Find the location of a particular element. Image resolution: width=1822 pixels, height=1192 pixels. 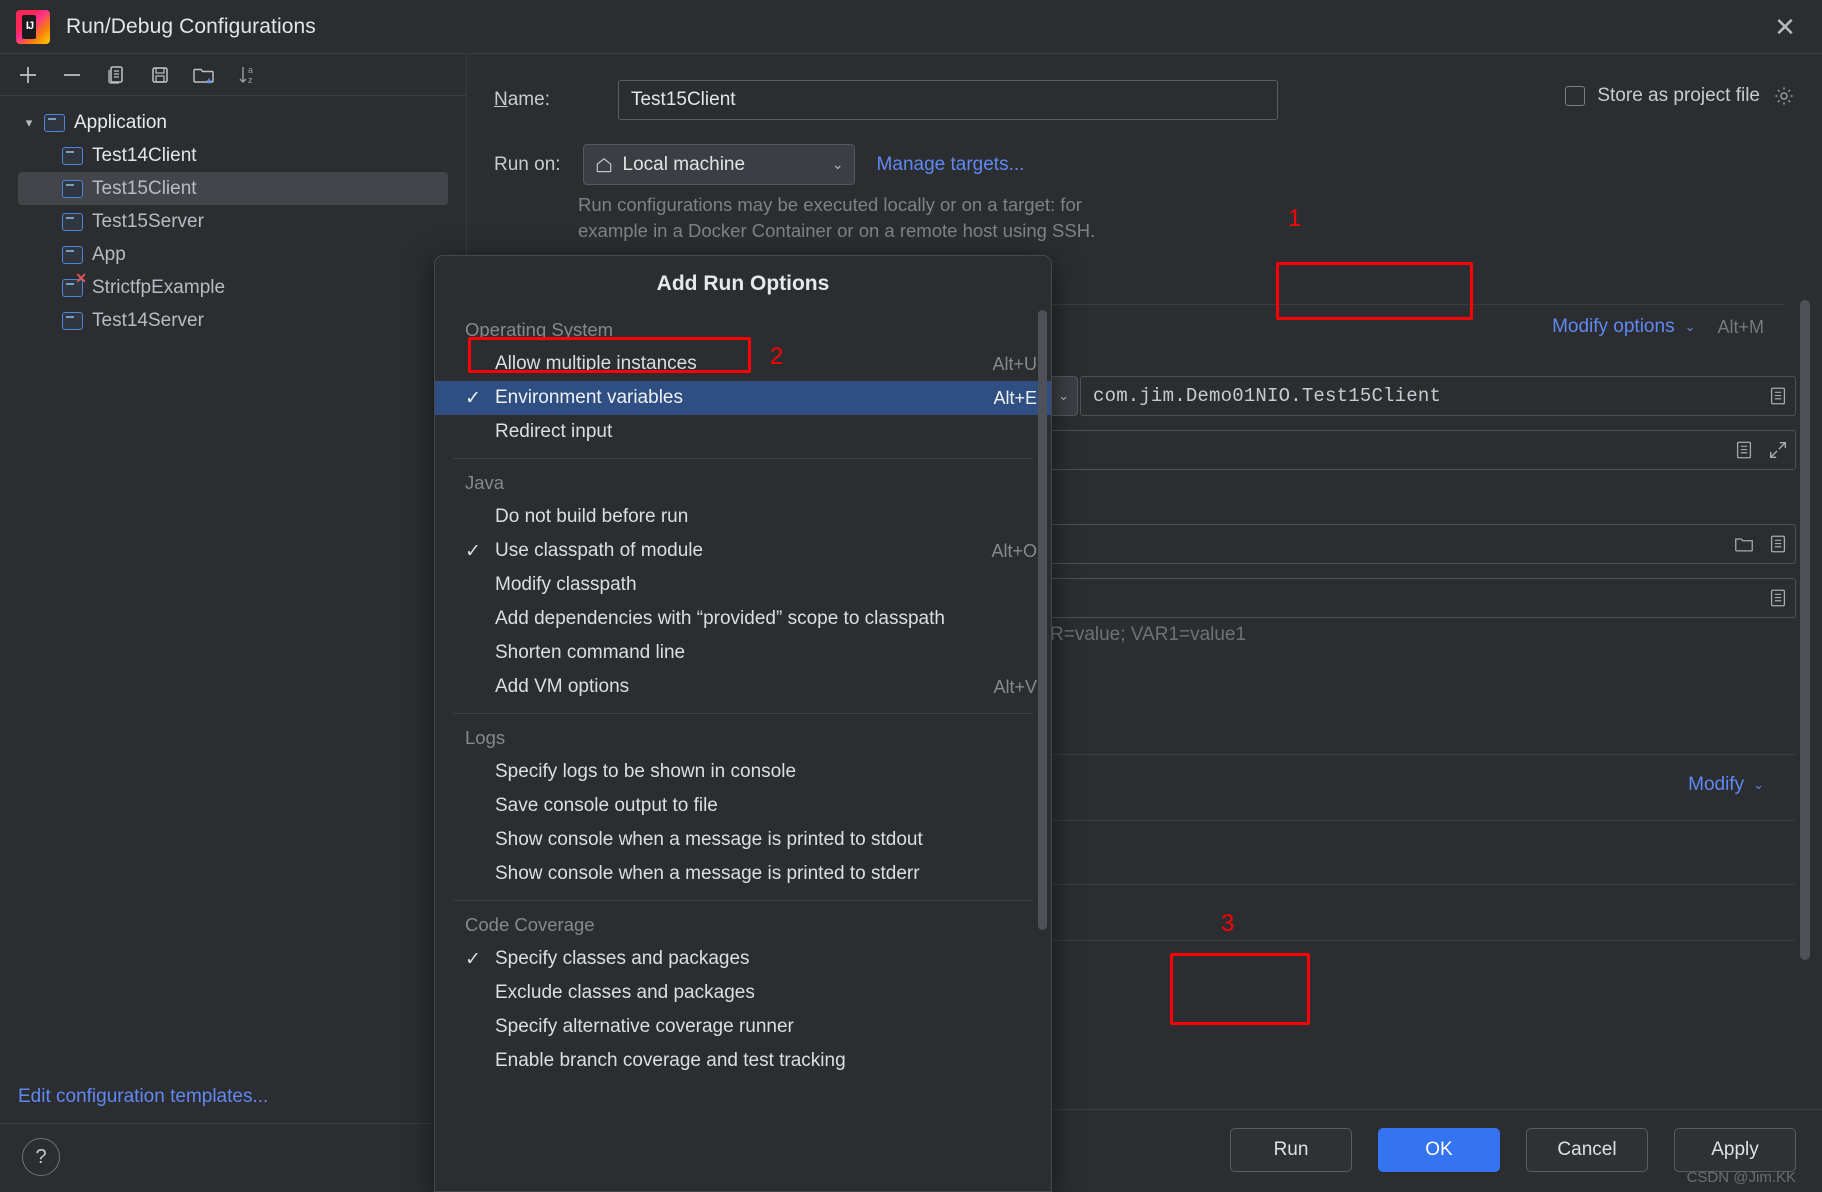

store-as-project-file-label: Store as project file is located at coordinates (1678, 95).